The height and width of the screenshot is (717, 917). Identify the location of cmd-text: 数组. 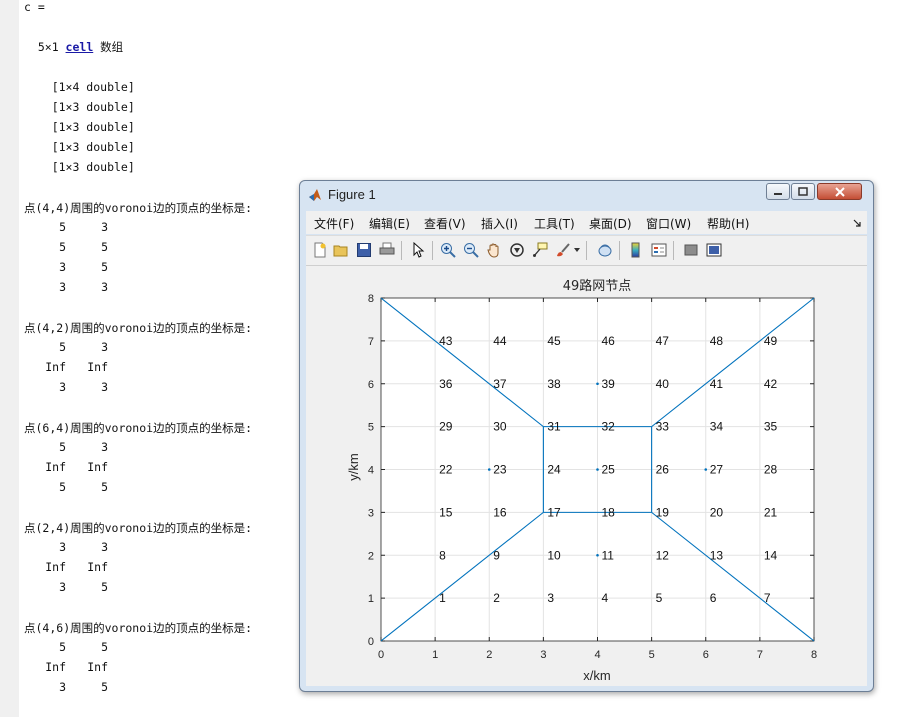
(108, 47).